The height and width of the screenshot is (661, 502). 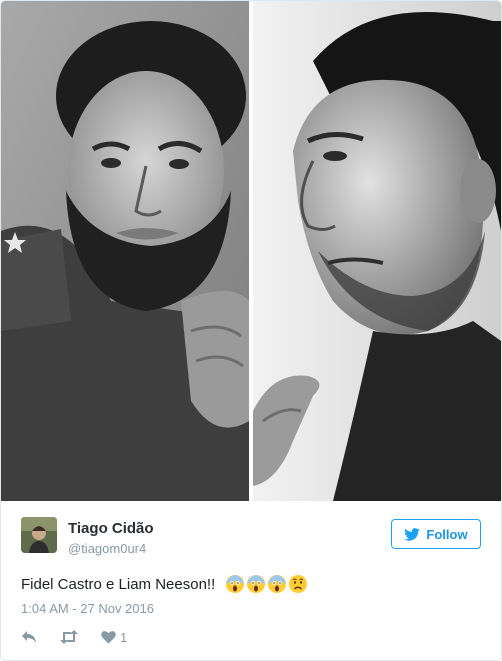 What do you see at coordinates (108, 637) in the screenshot?
I see `heart-icon` at bounding box center [108, 637].